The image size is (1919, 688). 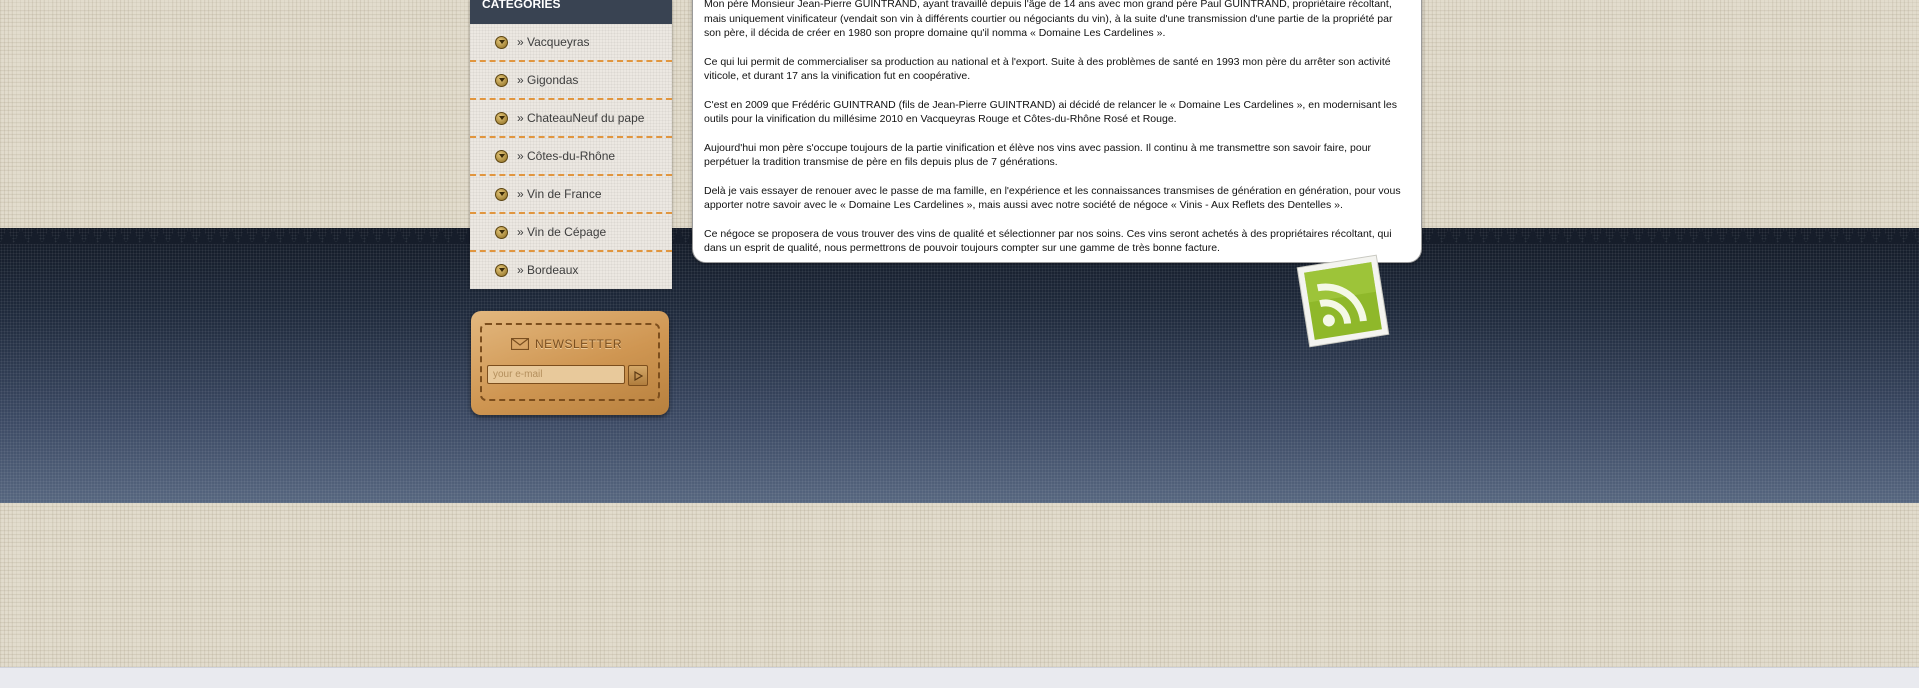 I want to click on category-label: » Gigondas, so click(x=548, y=80).